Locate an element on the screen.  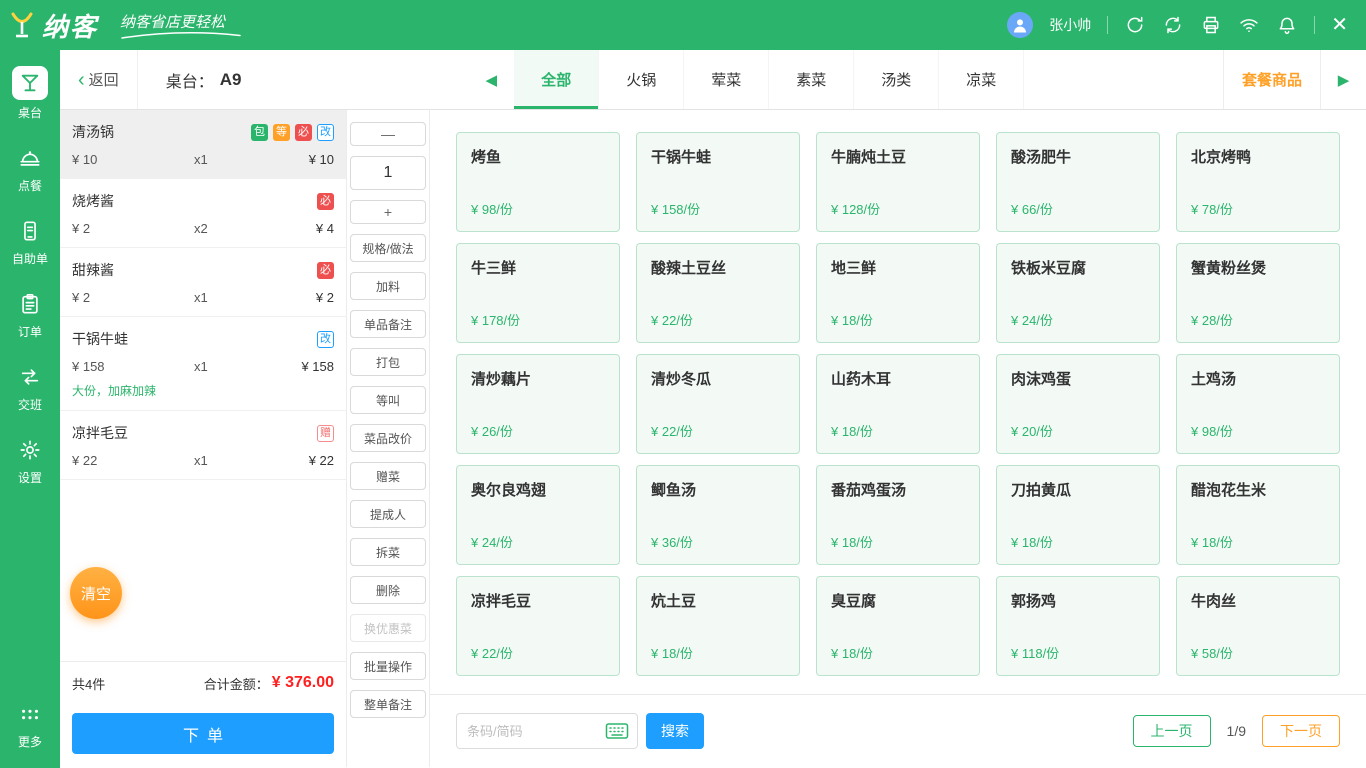
notification-bell-icon is located at coordinates (1287, 25).